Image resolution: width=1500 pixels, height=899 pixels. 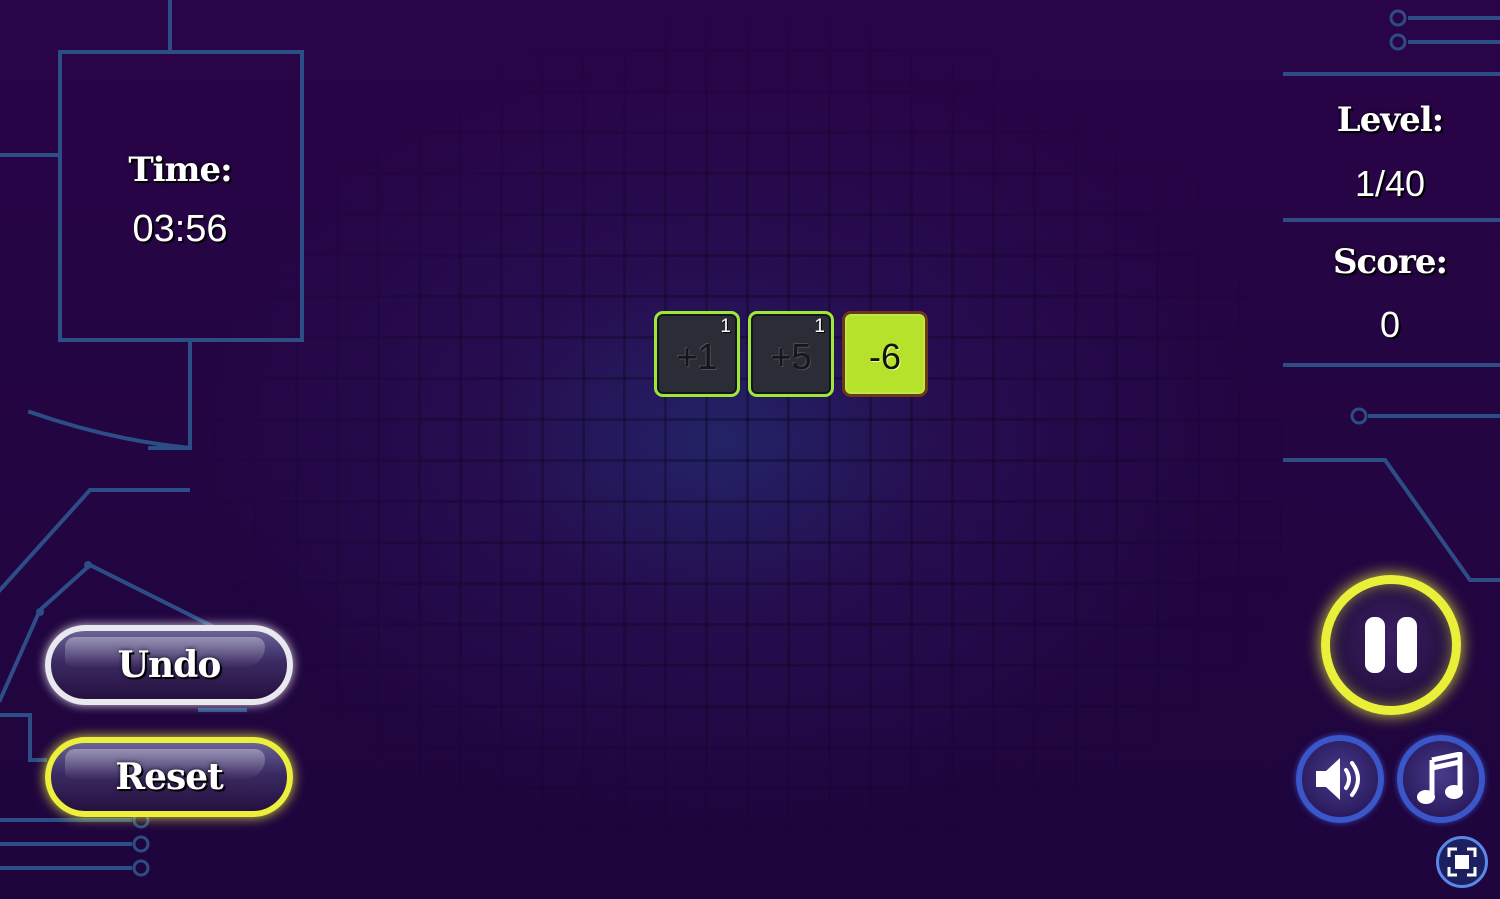 I want to click on time-label: Time:, so click(x=180, y=170).